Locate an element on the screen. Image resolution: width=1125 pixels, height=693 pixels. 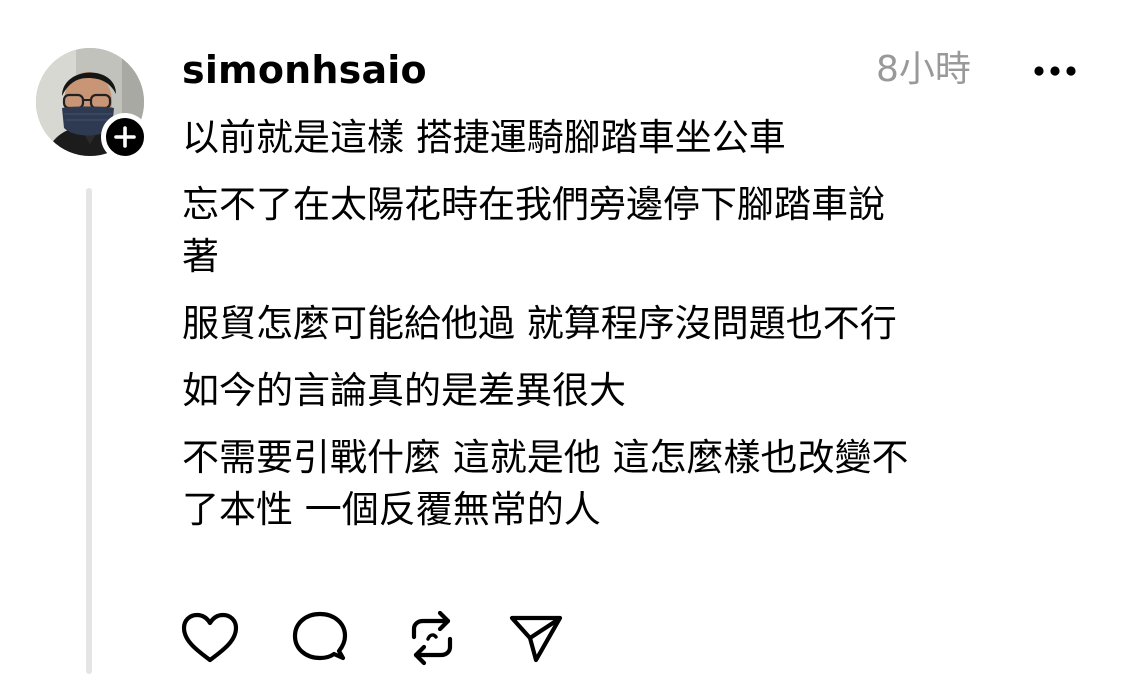
follow-button is located at coordinates (125, 137).